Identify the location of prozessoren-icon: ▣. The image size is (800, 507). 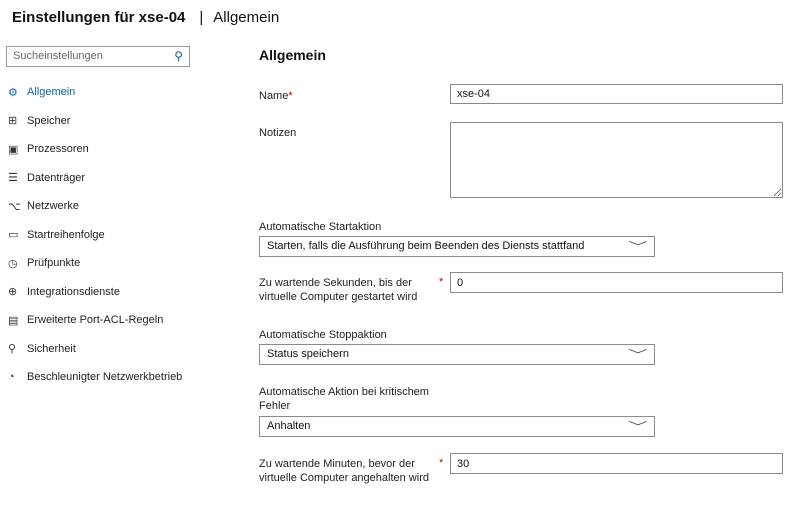
(13, 149).